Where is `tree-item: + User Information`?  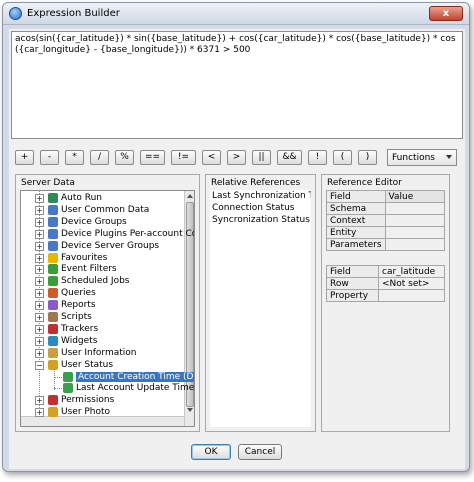 tree-item: + User Information is located at coordinates (106, 353).